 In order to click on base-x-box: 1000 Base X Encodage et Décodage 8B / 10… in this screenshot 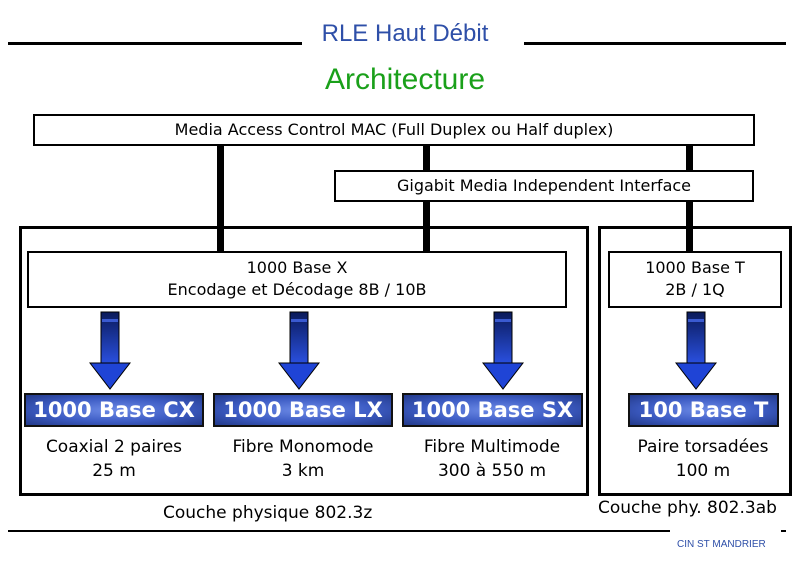, I will do `click(297, 279)`.